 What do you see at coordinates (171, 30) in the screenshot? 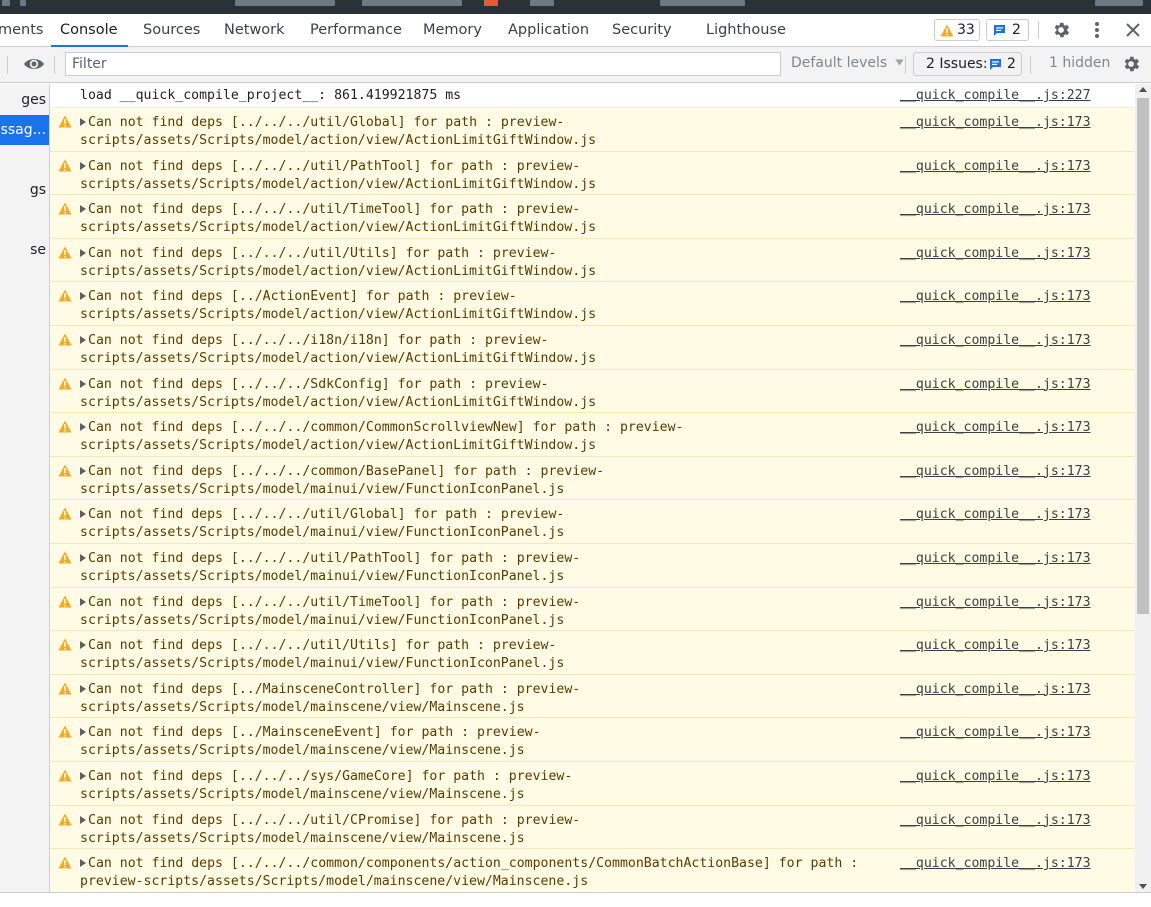
I see `tab-sources: Sources` at bounding box center [171, 30].